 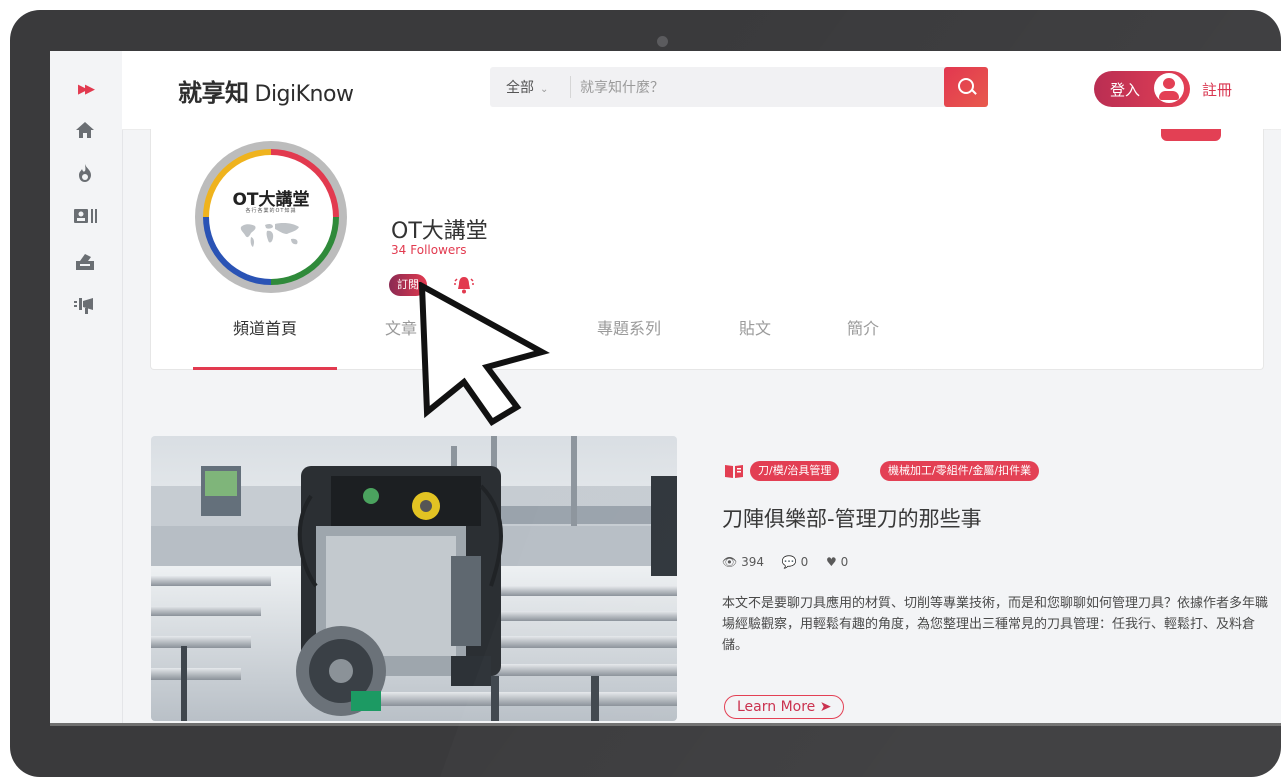 What do you see at coordinates (966, 87) in the screenshot?
I see `search-button` at bounding box center [966, 87].